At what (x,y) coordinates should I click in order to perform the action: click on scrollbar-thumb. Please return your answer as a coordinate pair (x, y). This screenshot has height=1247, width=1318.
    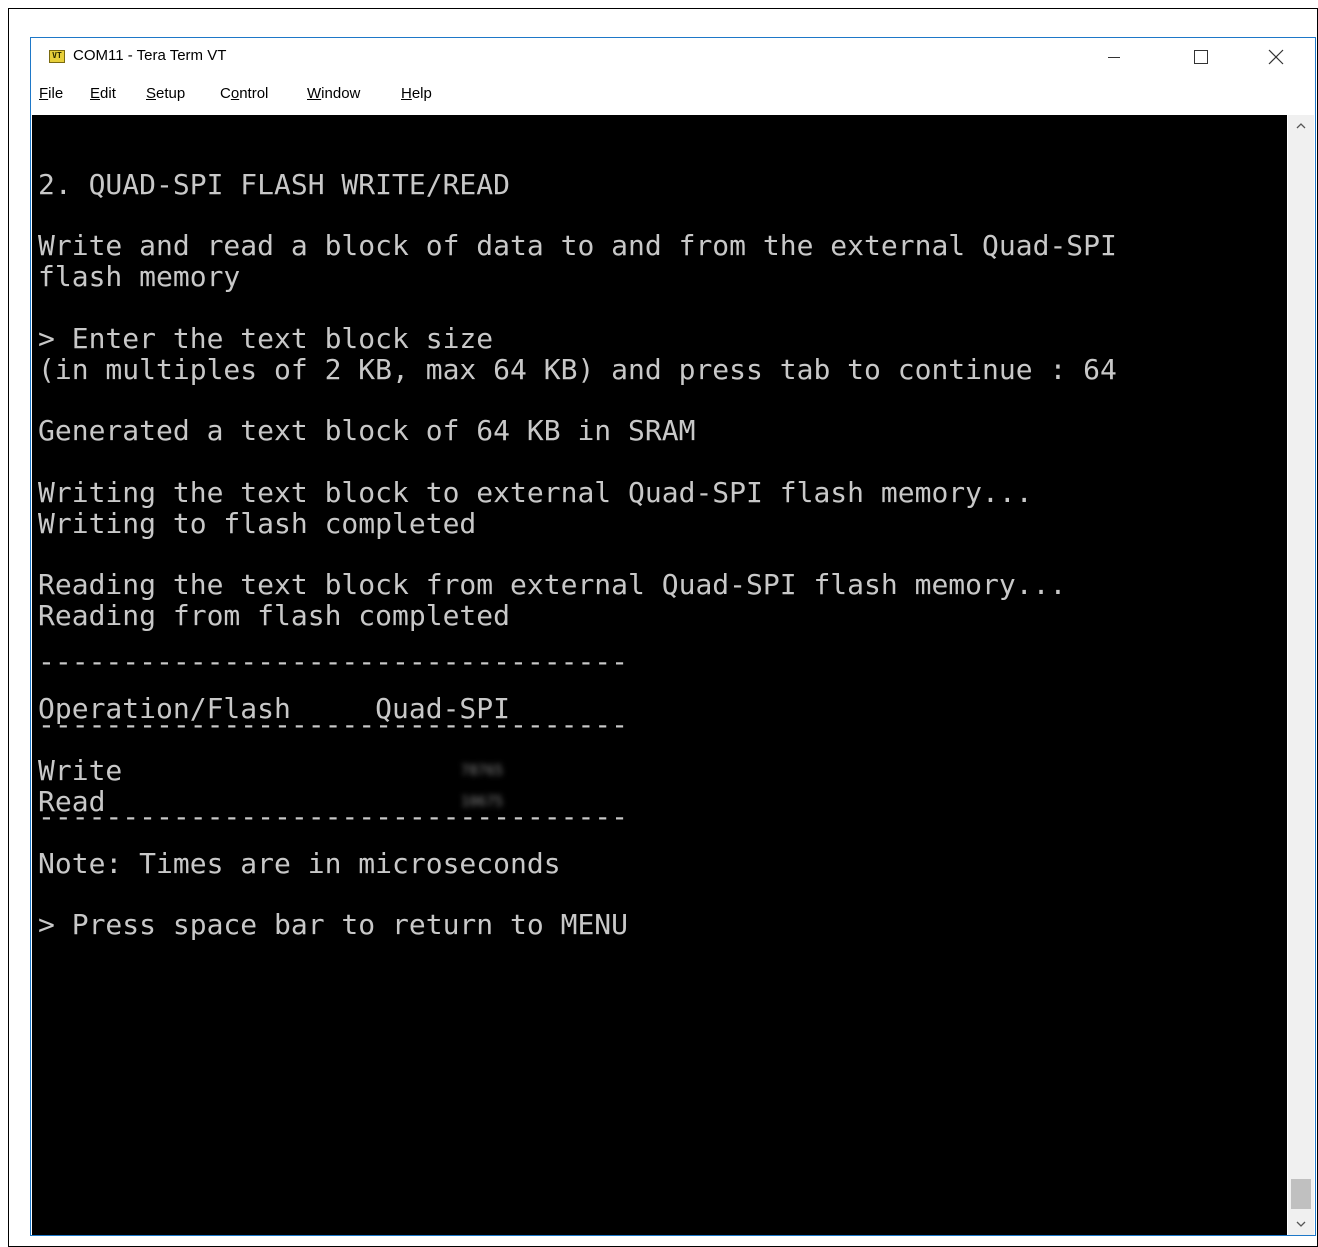
    Looking at the image, I should click on (1301, 1194).